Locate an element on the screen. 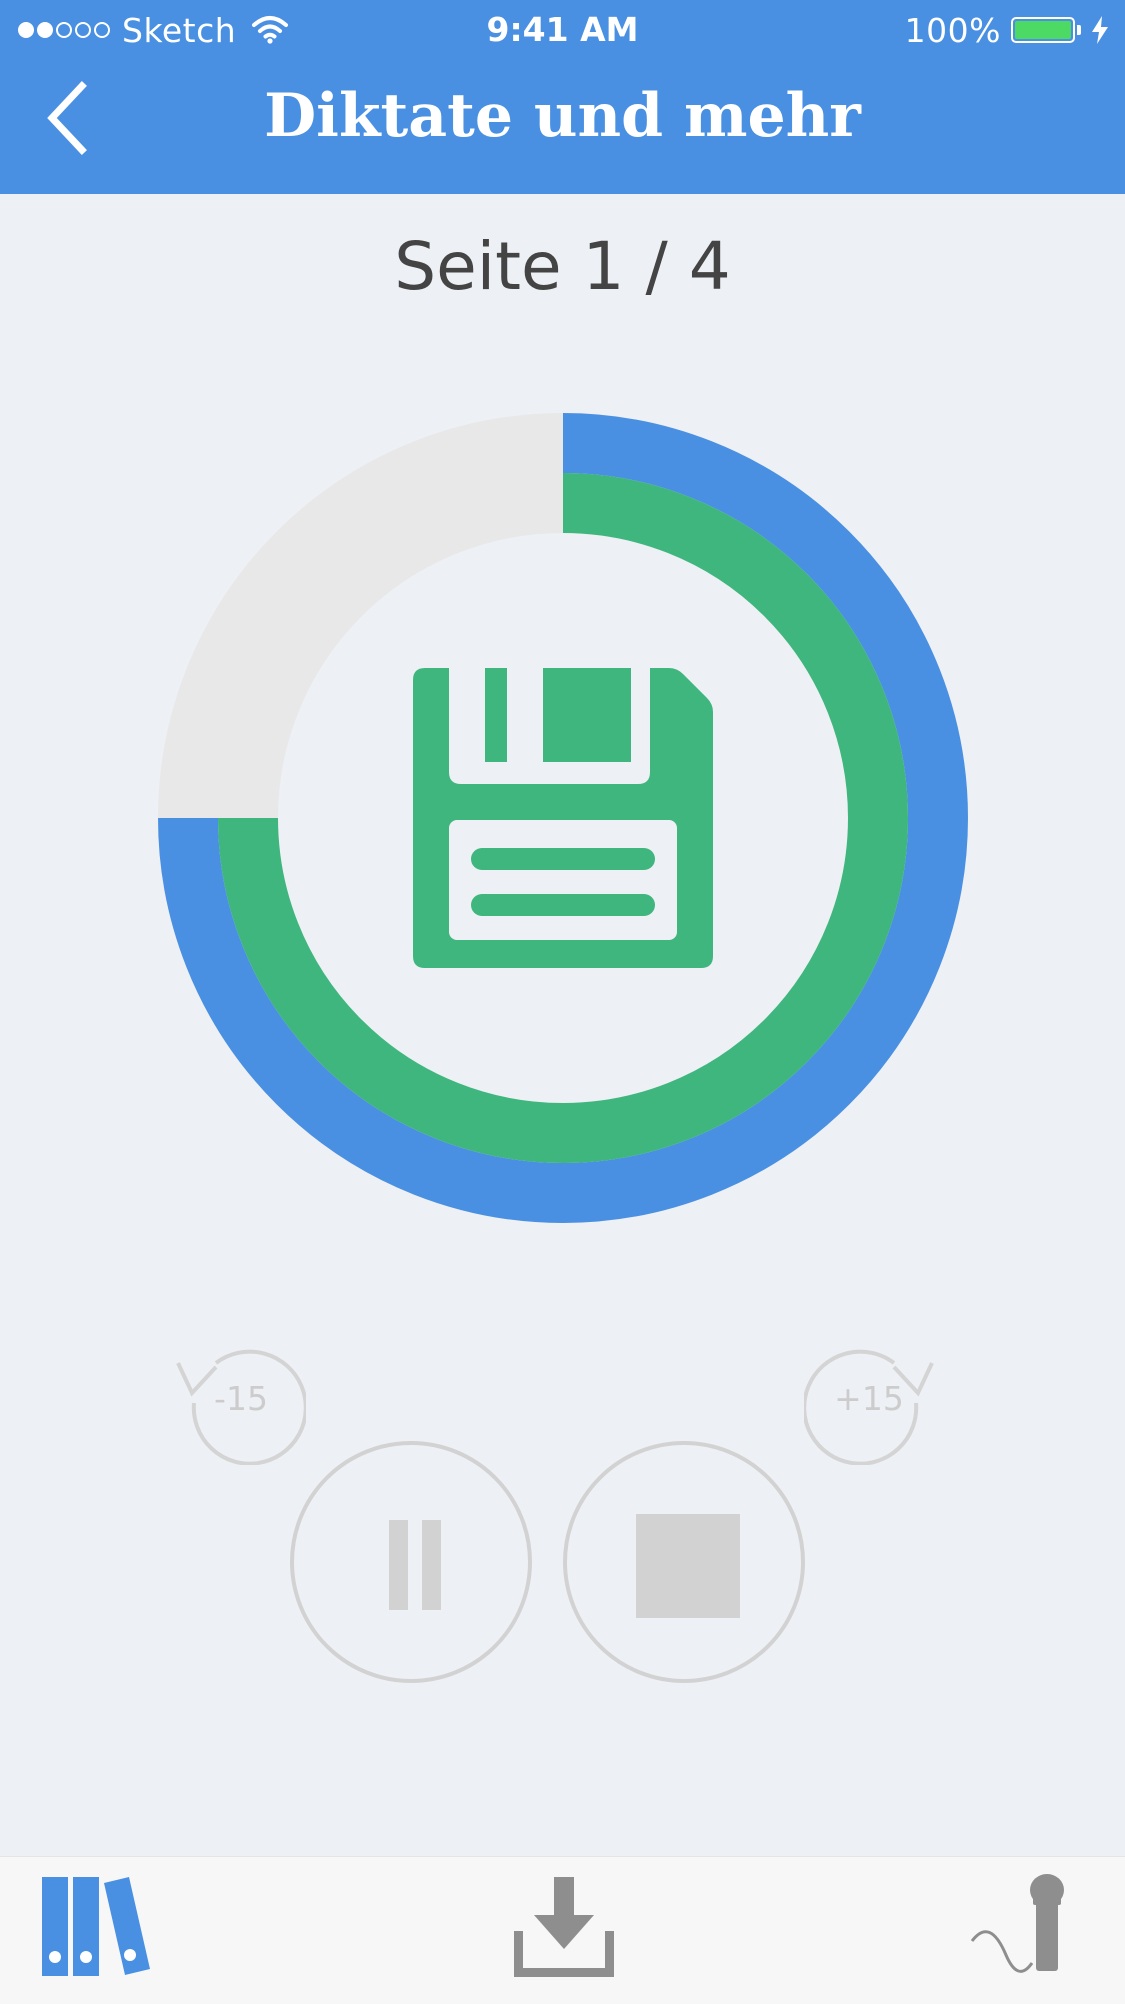 The height and width of the screenshot is (2004, 1125). forward-label: +15 is located at coordinates (869, 1398).